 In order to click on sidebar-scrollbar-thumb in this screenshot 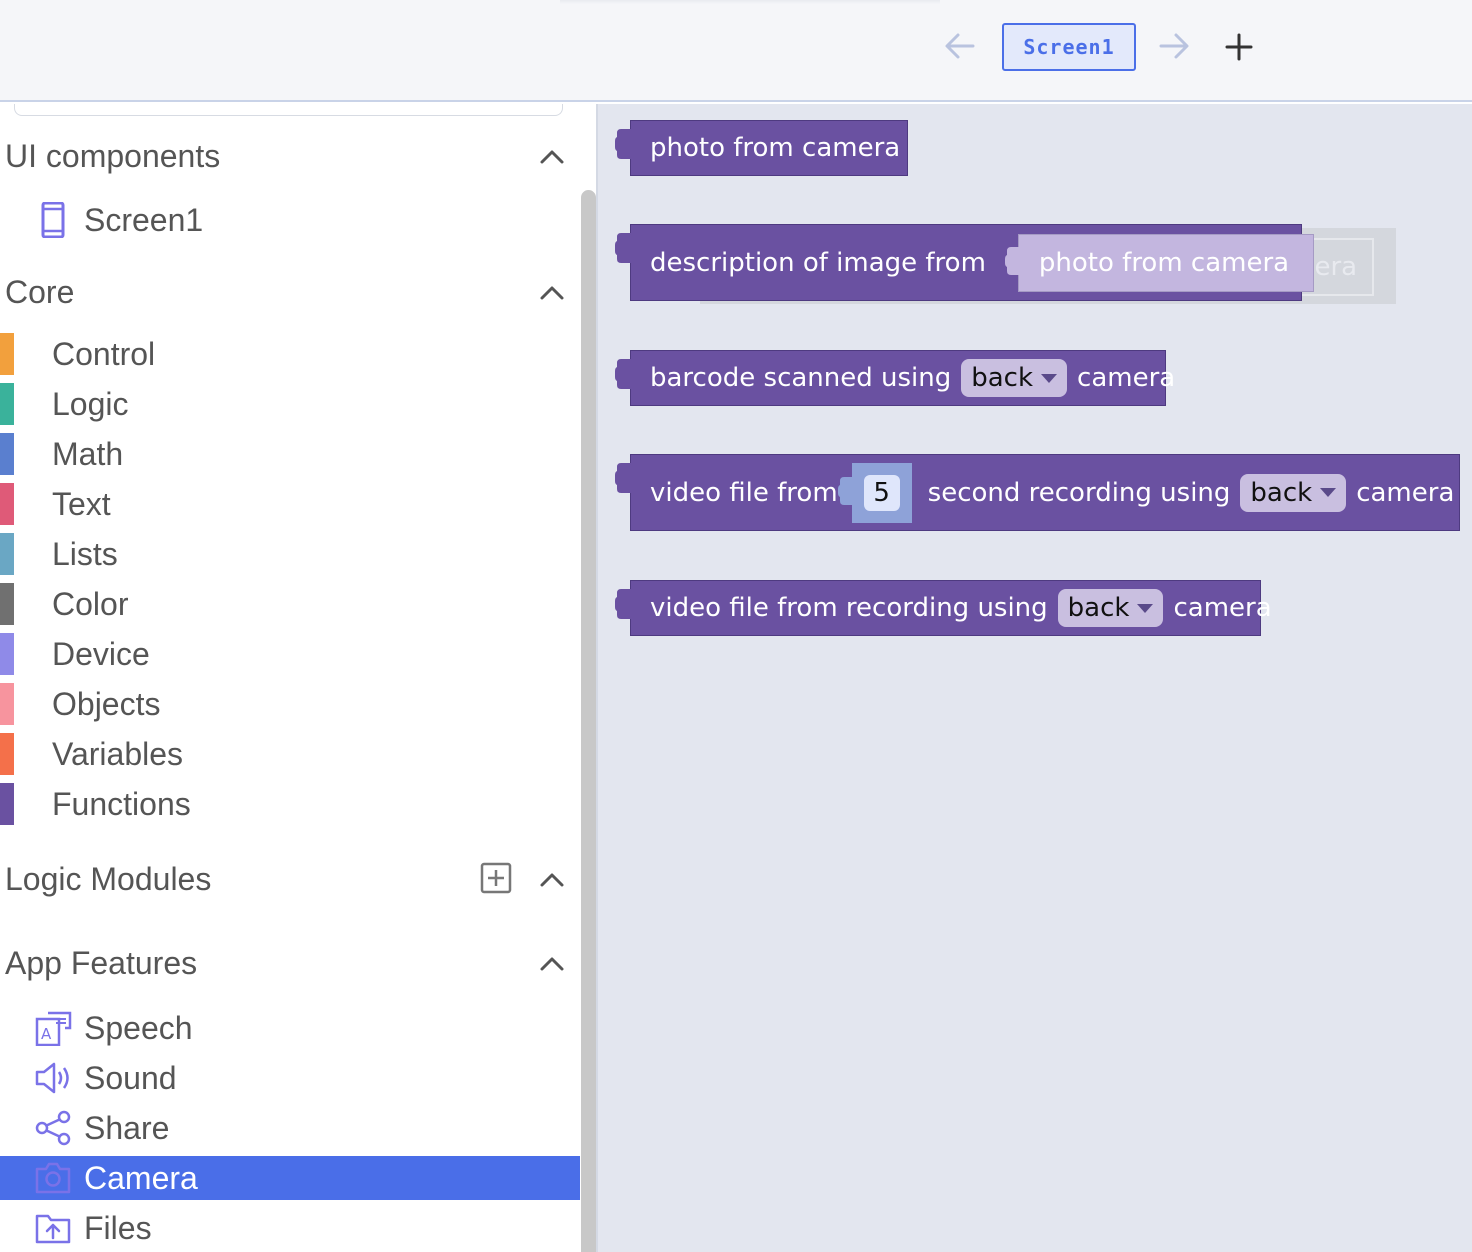, I will do `click(588, 721)`.